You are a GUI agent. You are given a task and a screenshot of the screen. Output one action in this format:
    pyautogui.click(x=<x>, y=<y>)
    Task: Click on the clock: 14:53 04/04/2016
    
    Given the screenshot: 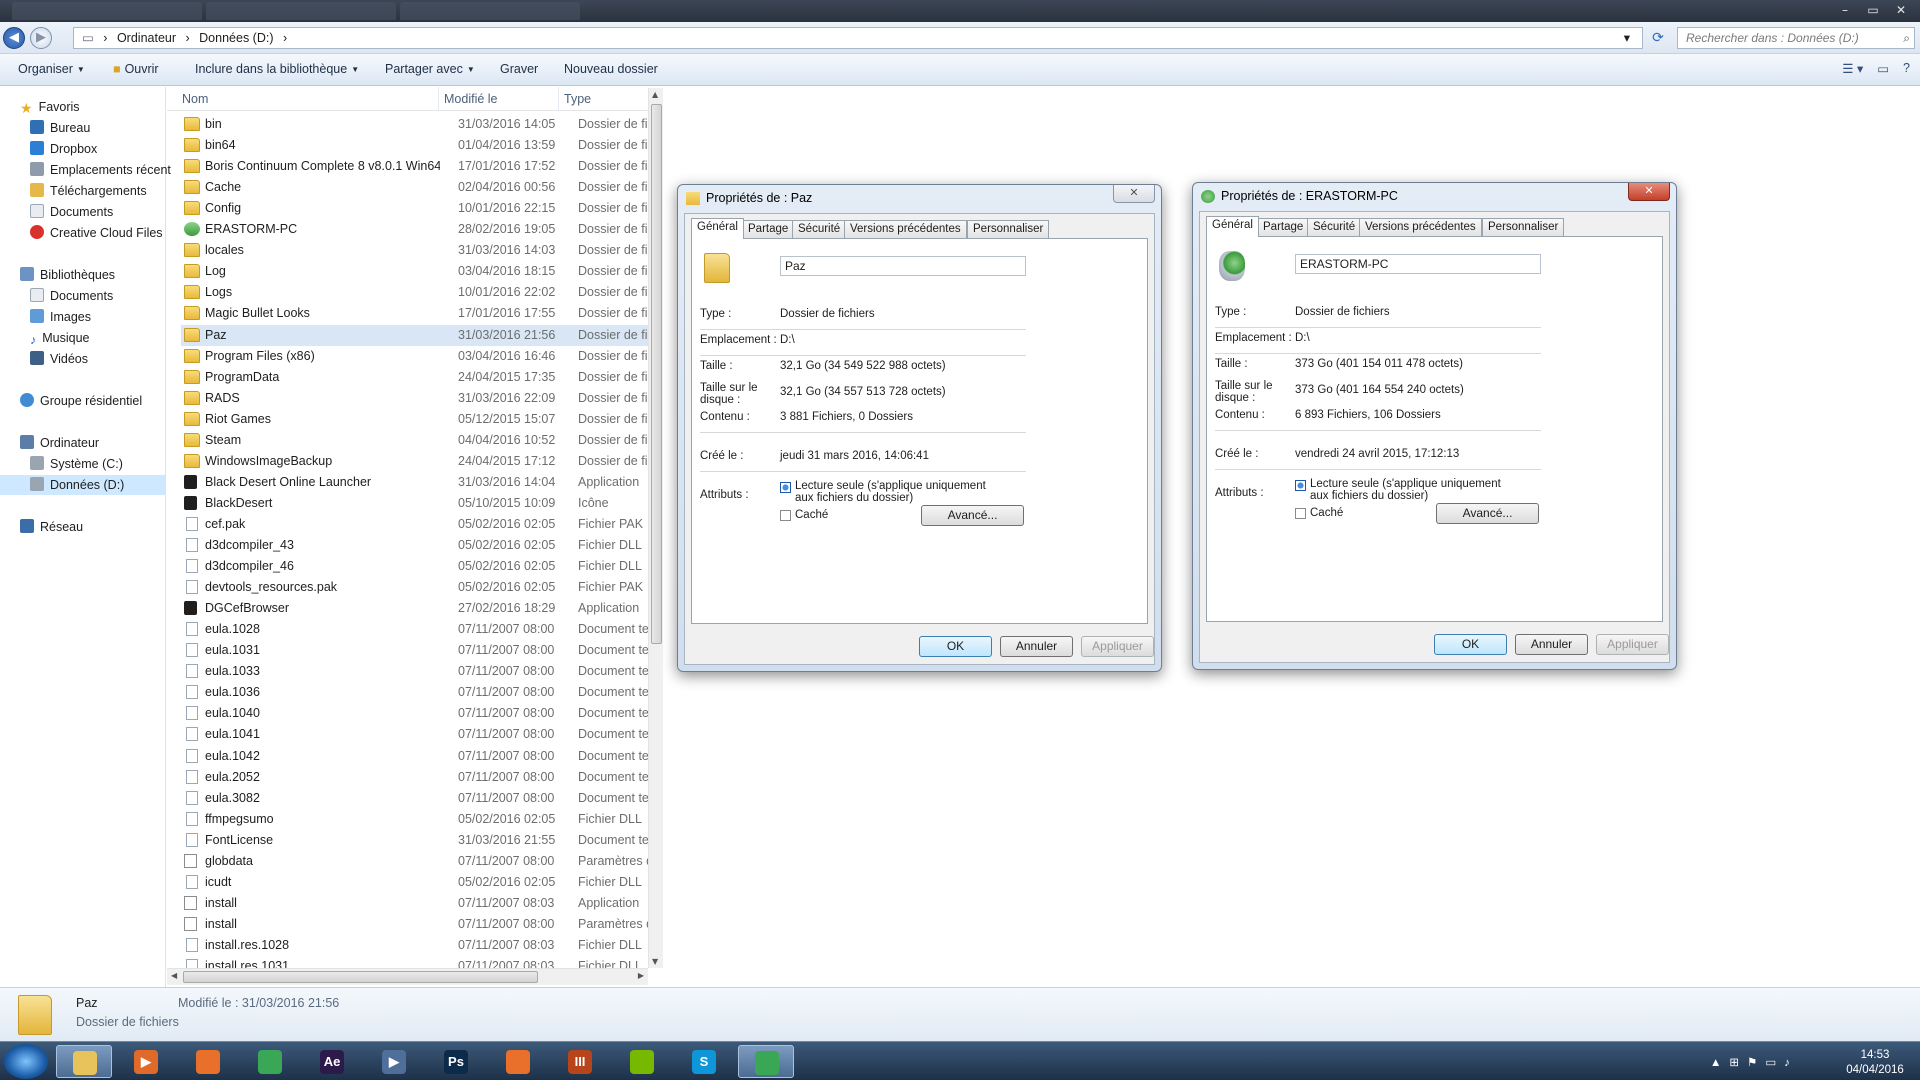 What is the action you would take?
    pyautogui.click(x=1875, y=1063)
    